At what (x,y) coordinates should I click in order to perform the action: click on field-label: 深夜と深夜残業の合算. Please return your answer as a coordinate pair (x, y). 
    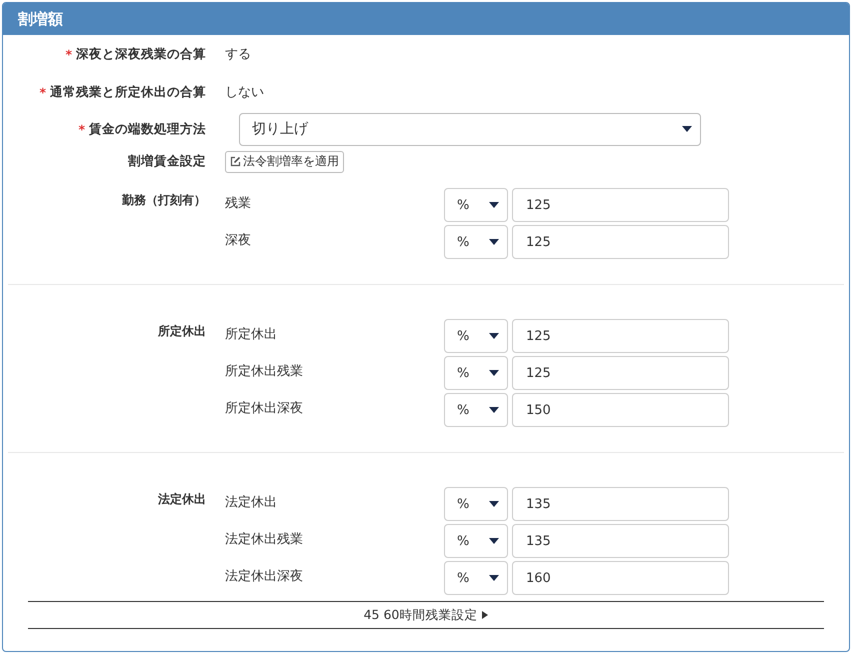
    Looking at the image, I should click on (141, 54).